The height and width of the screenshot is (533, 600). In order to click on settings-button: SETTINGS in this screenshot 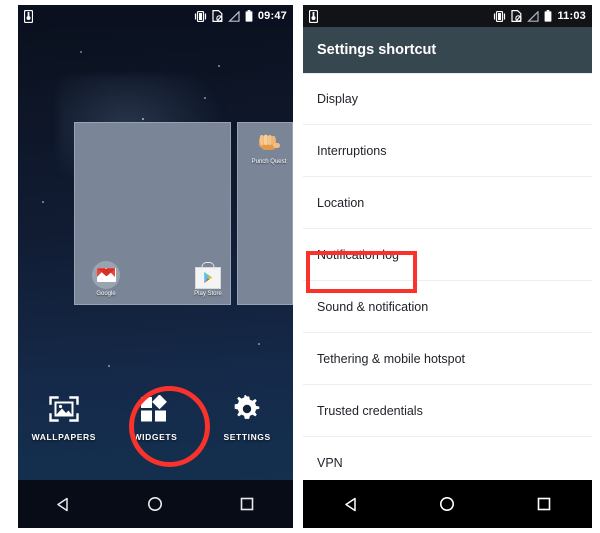, I will do `click(247, 417)`.